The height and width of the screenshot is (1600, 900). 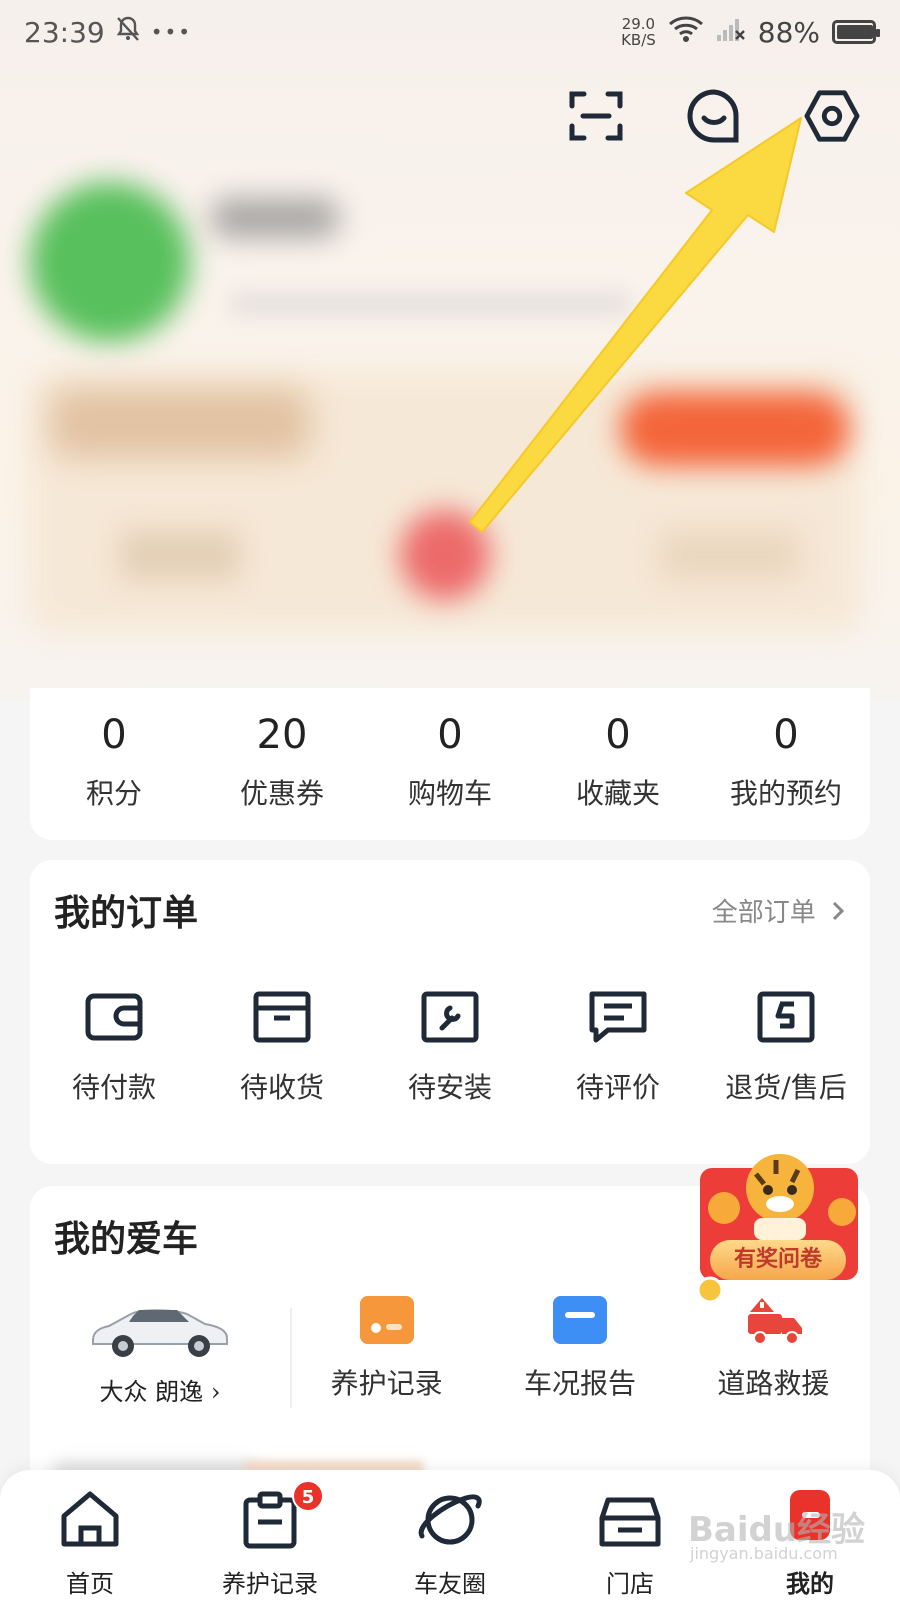 What do you see at coordinates (308, 1496) in the screenshot?
I see `notification-badge: 5` at bounding box center [308, 1496].